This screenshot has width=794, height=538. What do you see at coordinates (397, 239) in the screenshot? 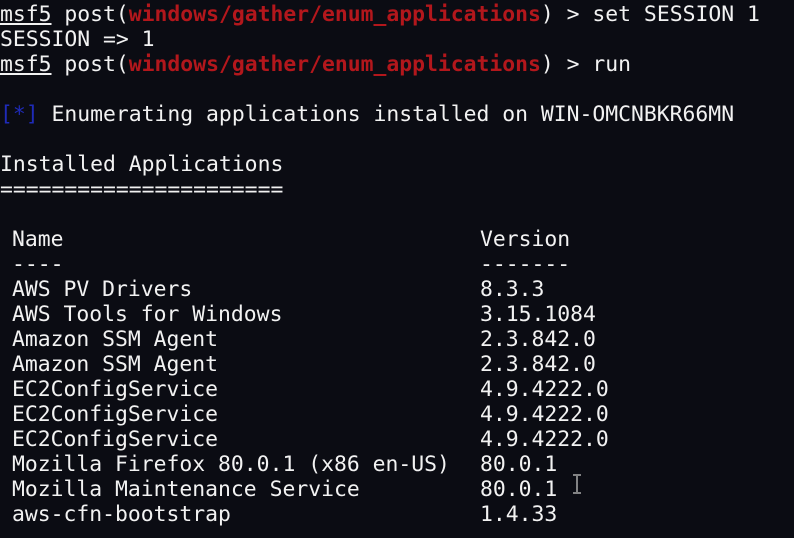
I see `table-header: Name Version` at bounding box center [397, 239].